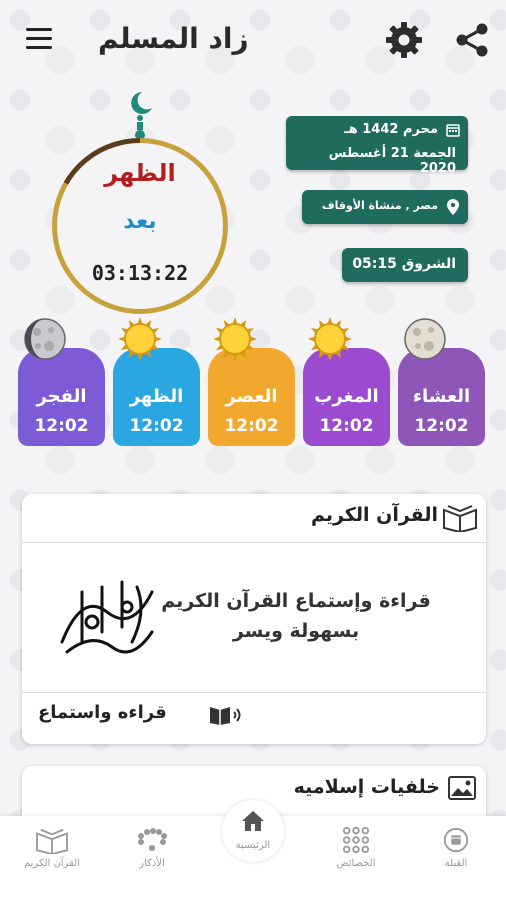 Image resolution: width=506 pixels, height=900 pixels. Describe the element at coordinates (296, 601) in the screenshot. I see `quran-desc-line1: قراءة وإستماع القرآن الكريم` at that location.